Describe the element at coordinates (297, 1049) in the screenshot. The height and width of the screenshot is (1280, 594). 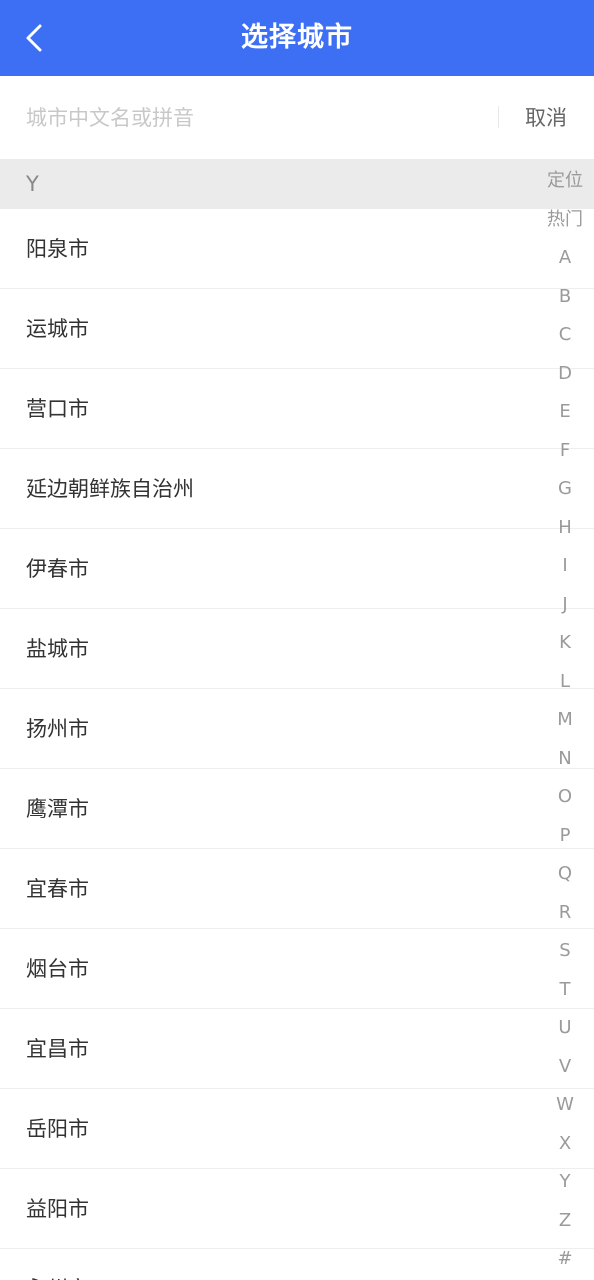
I see `city-item: 宜昌市` at that location.